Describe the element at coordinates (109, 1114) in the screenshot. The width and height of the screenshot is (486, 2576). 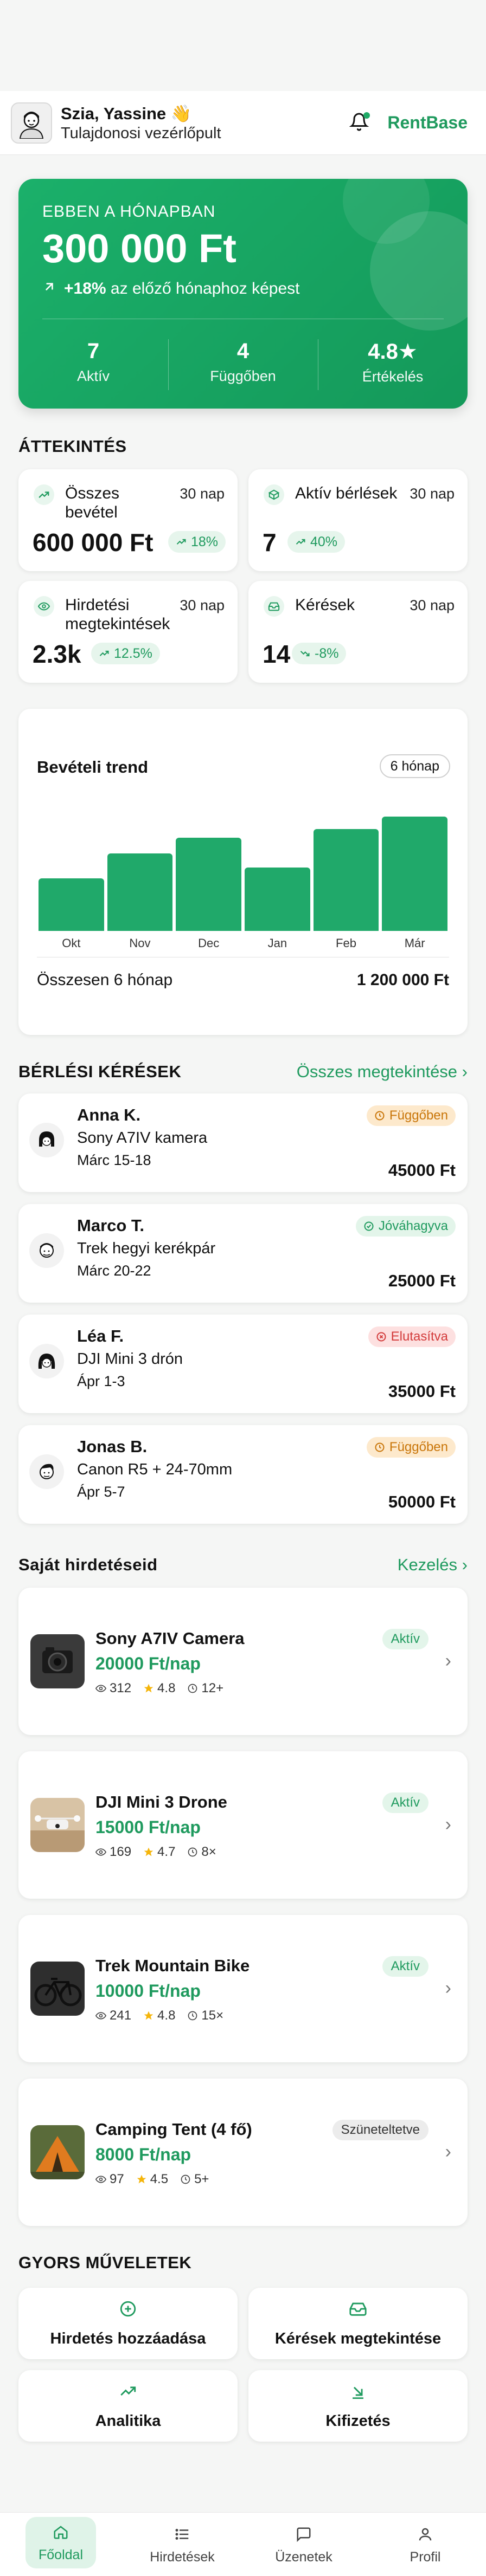
I see `renter-name: Anna K.` at that location.